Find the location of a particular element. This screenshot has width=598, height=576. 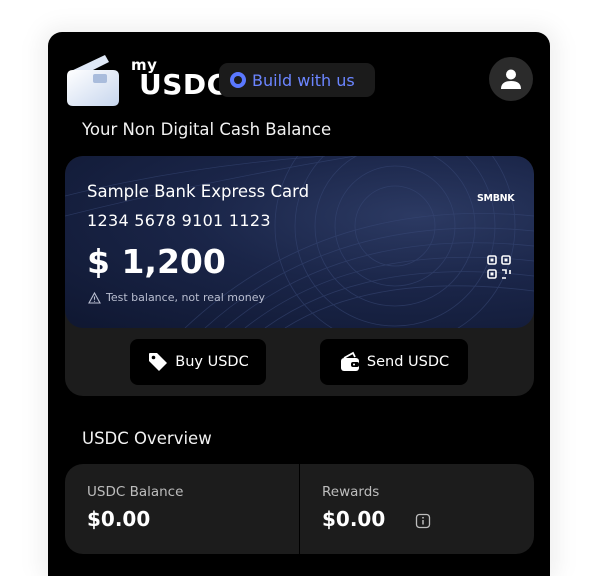

buy-usdc-button: Buy USDC is located at coordinates (198, 362).